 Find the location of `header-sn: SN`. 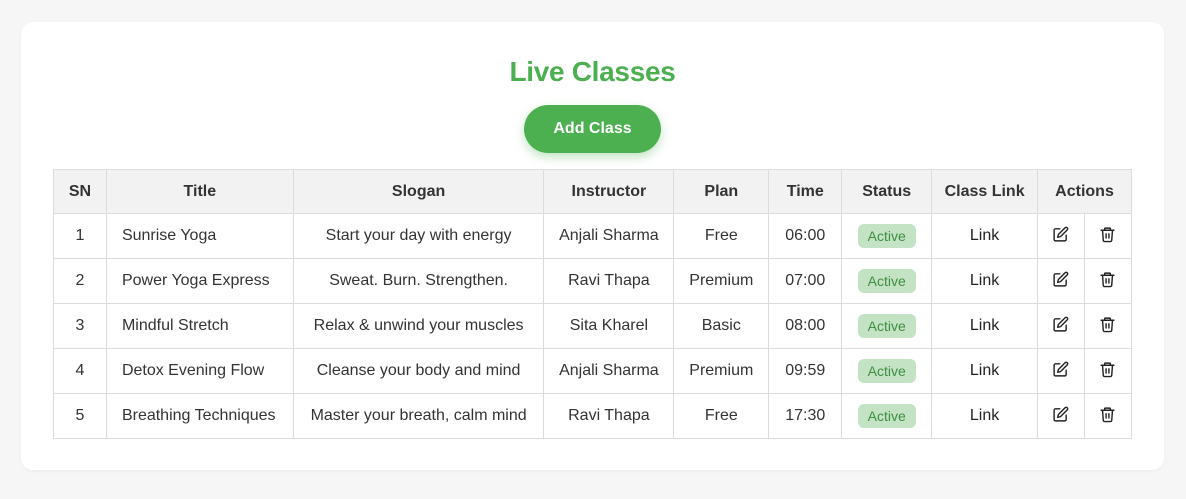

header-sn: SN is located at coordinates (80, 191).